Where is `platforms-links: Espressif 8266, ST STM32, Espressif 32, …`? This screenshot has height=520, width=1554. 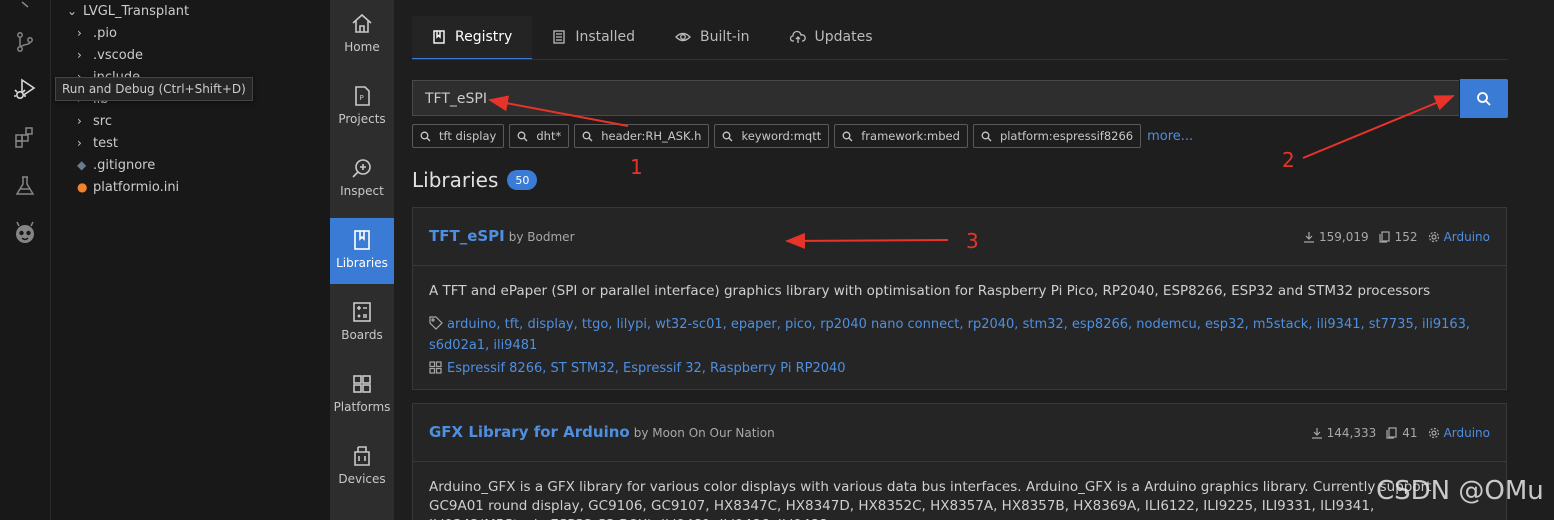
platforms-links: Espressif 8266, ST STM32, Espressif 32, … is located at coordinates (646, 368).